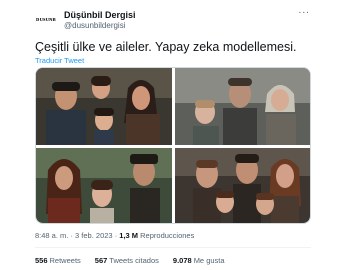 The image size is (360, 270). I want to click on stat-label: Tweets citados, so click(134, 260).